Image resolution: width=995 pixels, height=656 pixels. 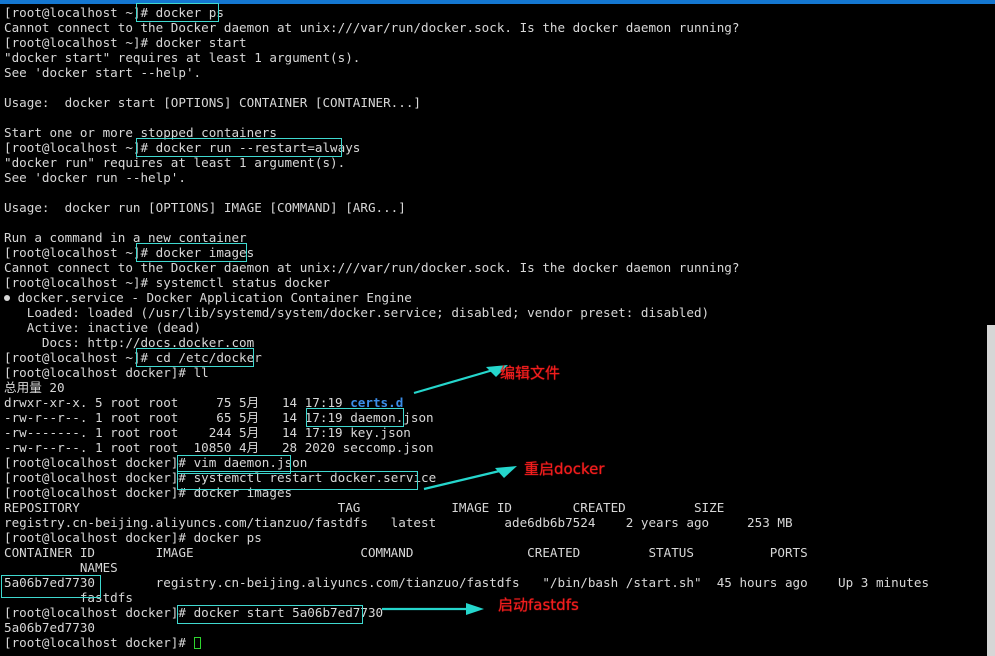 What do you see at coordinates (460, 380) in the screenshot?
I see `arrow-edit-file` at bounding box center [460, 380].